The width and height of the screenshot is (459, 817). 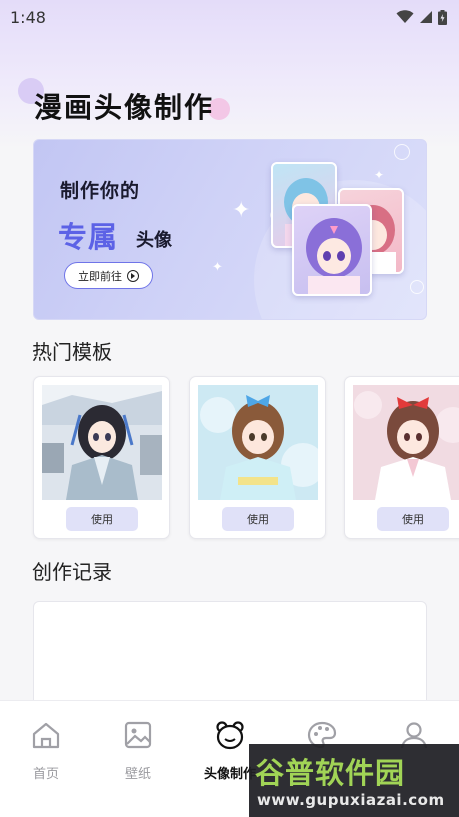 What do you see at coordinates (46, 735) in the screenshot?
I see `home-icon` at bounding box center [46, 735].